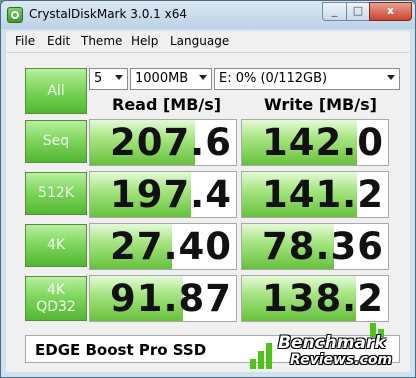 This screenshot has width=416, height=378. What do you see at coordinates (322, 194) in the screenshot?
I see `512k-write-value: 141.2` at bounding box center [322, 194].